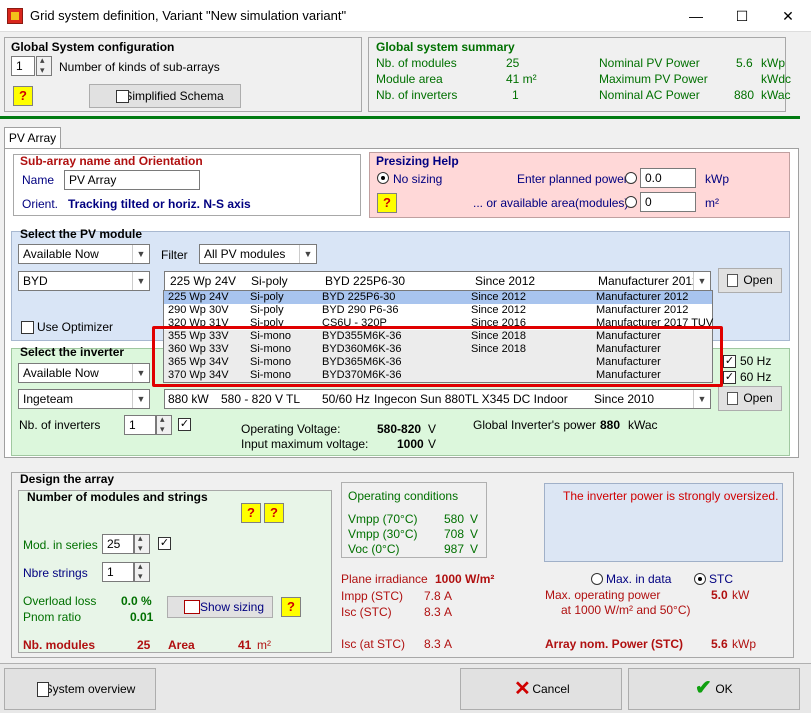 Image resolution: width=811 pixels, height=713 pixels. Describe the element at coordinates (142, 543) in the screenshot. I see `mod-series-spinner` at that location.